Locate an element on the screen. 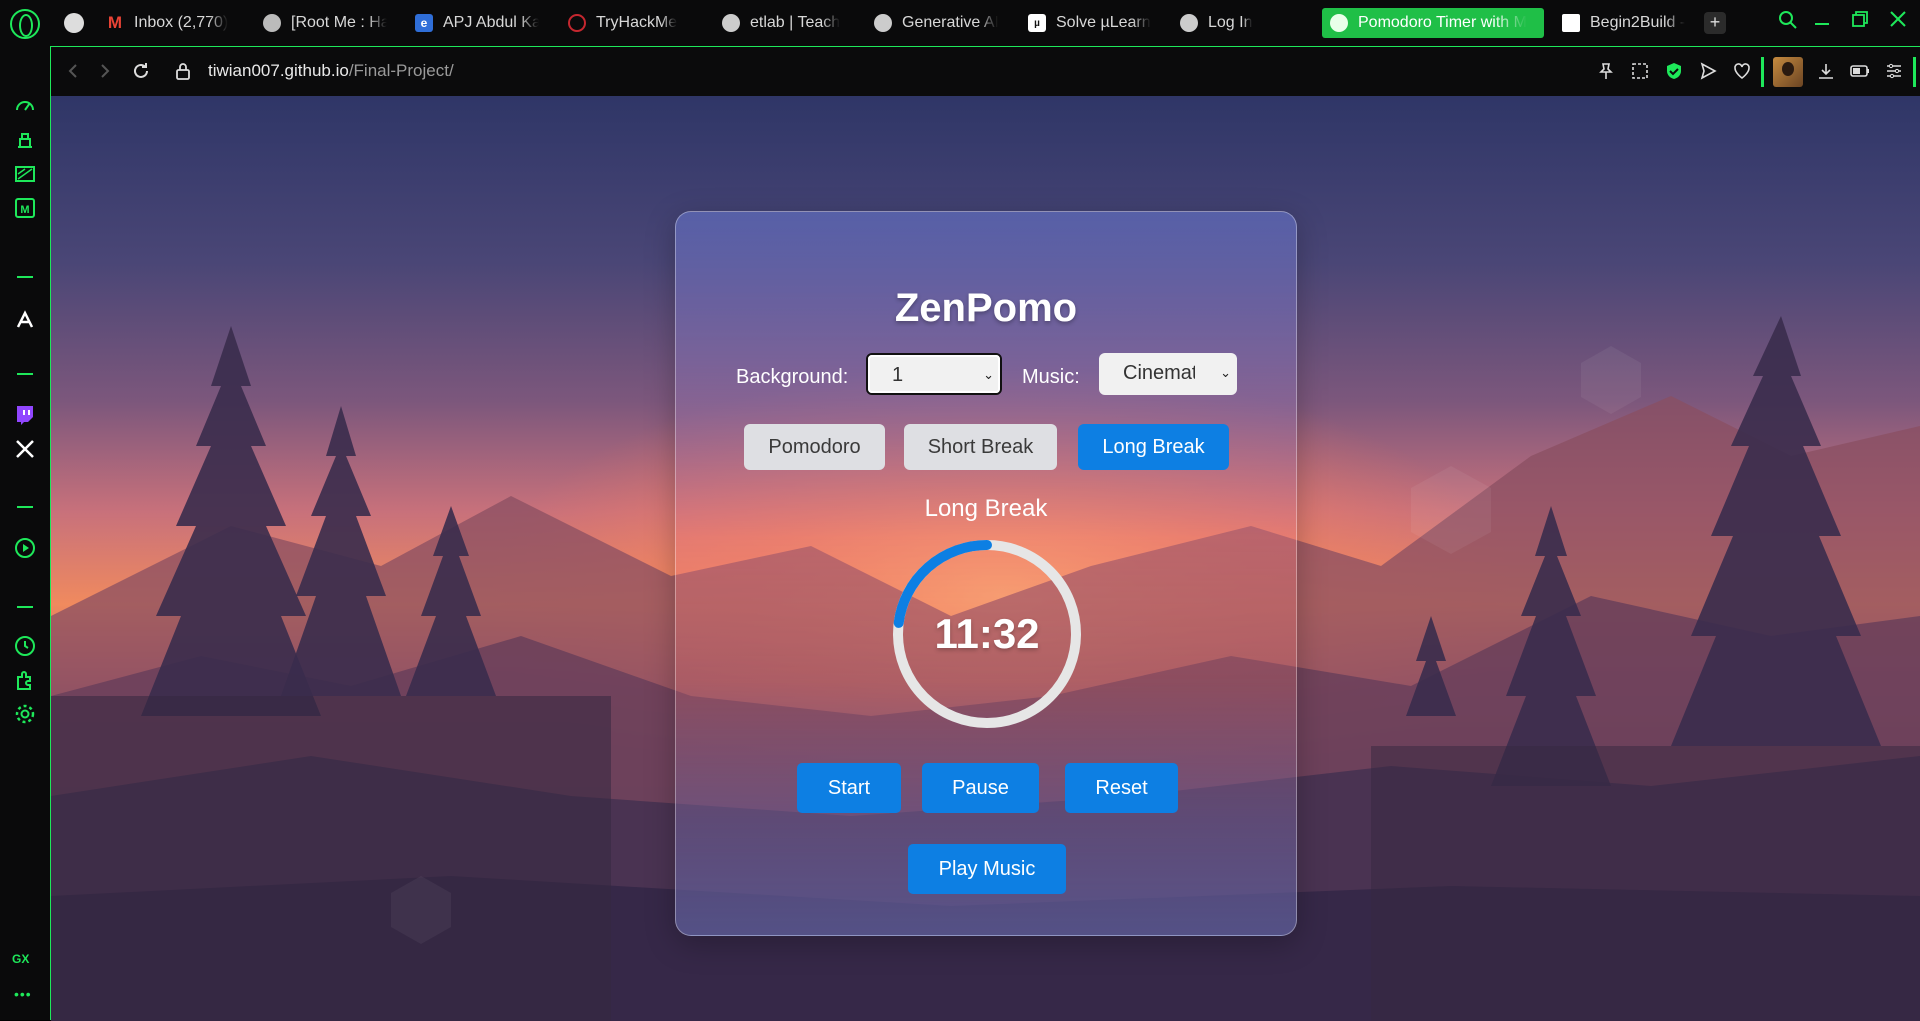  send-icon is located at coordinates (1708, 71).